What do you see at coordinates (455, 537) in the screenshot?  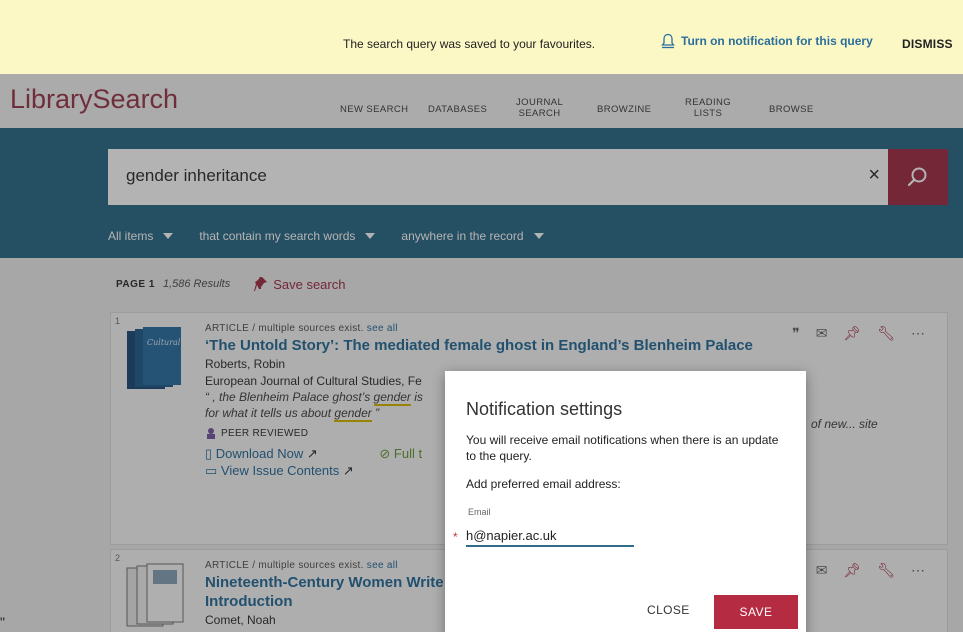 I see `required-marker: *` at bounding box center [455, 537].